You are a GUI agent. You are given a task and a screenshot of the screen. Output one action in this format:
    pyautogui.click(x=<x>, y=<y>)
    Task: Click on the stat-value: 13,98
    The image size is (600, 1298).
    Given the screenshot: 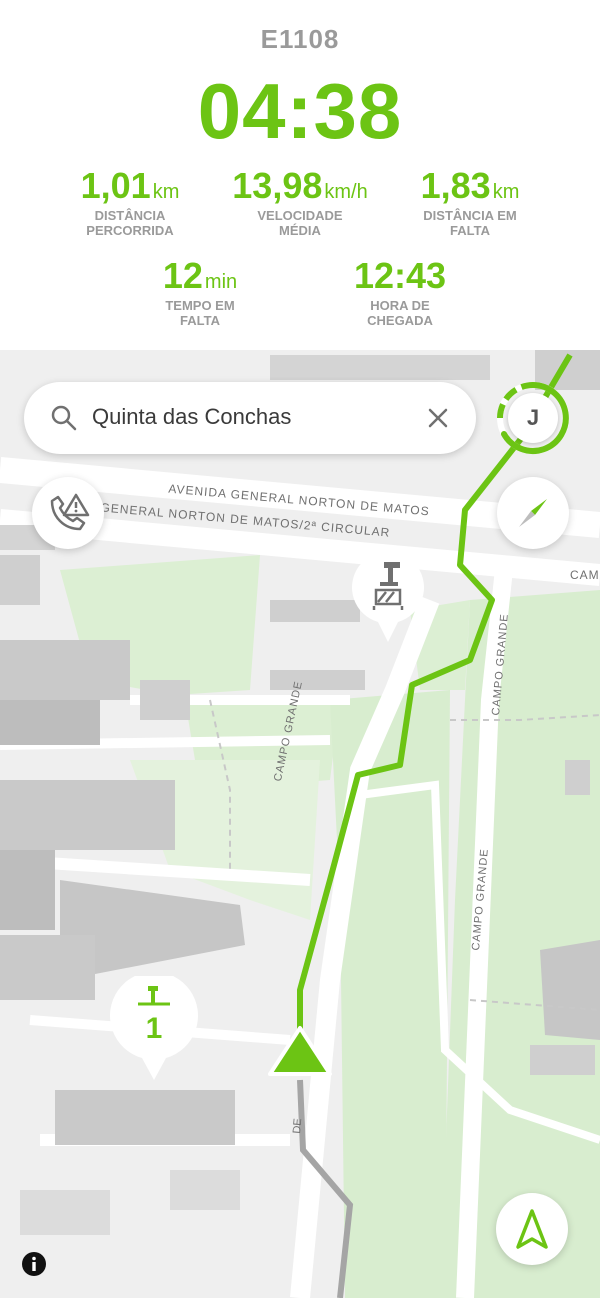 What is the action you would take?
    pyautogui.click(x=277, y=185)
    